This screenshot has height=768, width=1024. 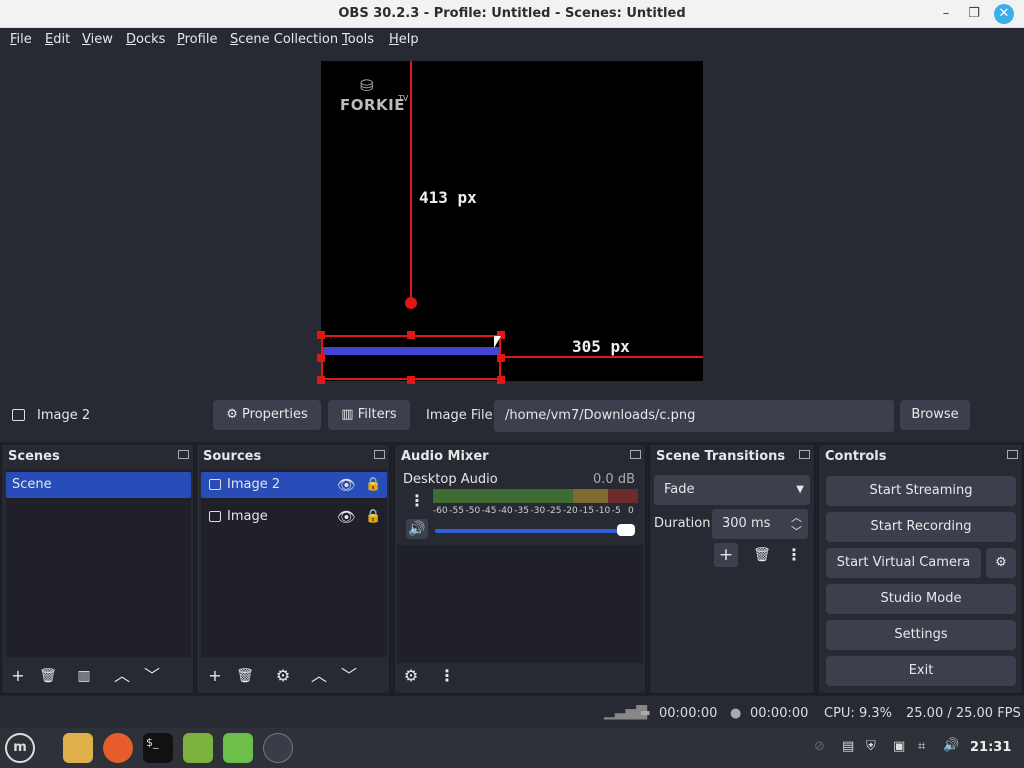 What do you see at coordinates (921, 671) in the screenshot?
I see `exit-button: Exit` at bounding box center [921, 671].